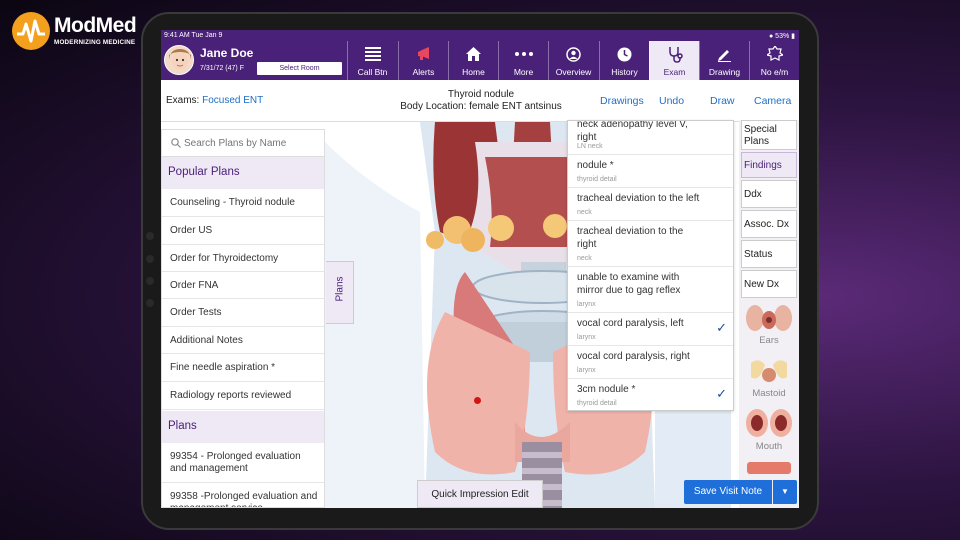 This screenshot has width=960, height=540. Describe the element at coordinates (176, 143) in the screenshot. I see `search-icon` at that location.